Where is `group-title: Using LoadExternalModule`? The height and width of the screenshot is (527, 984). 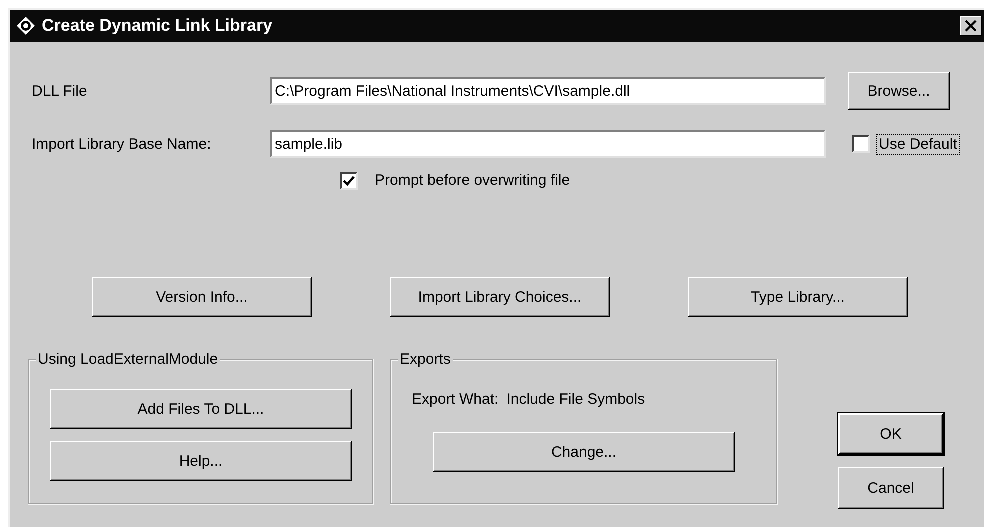 group-title: Using LoadExternalModule is located at coordinates (128, 359).